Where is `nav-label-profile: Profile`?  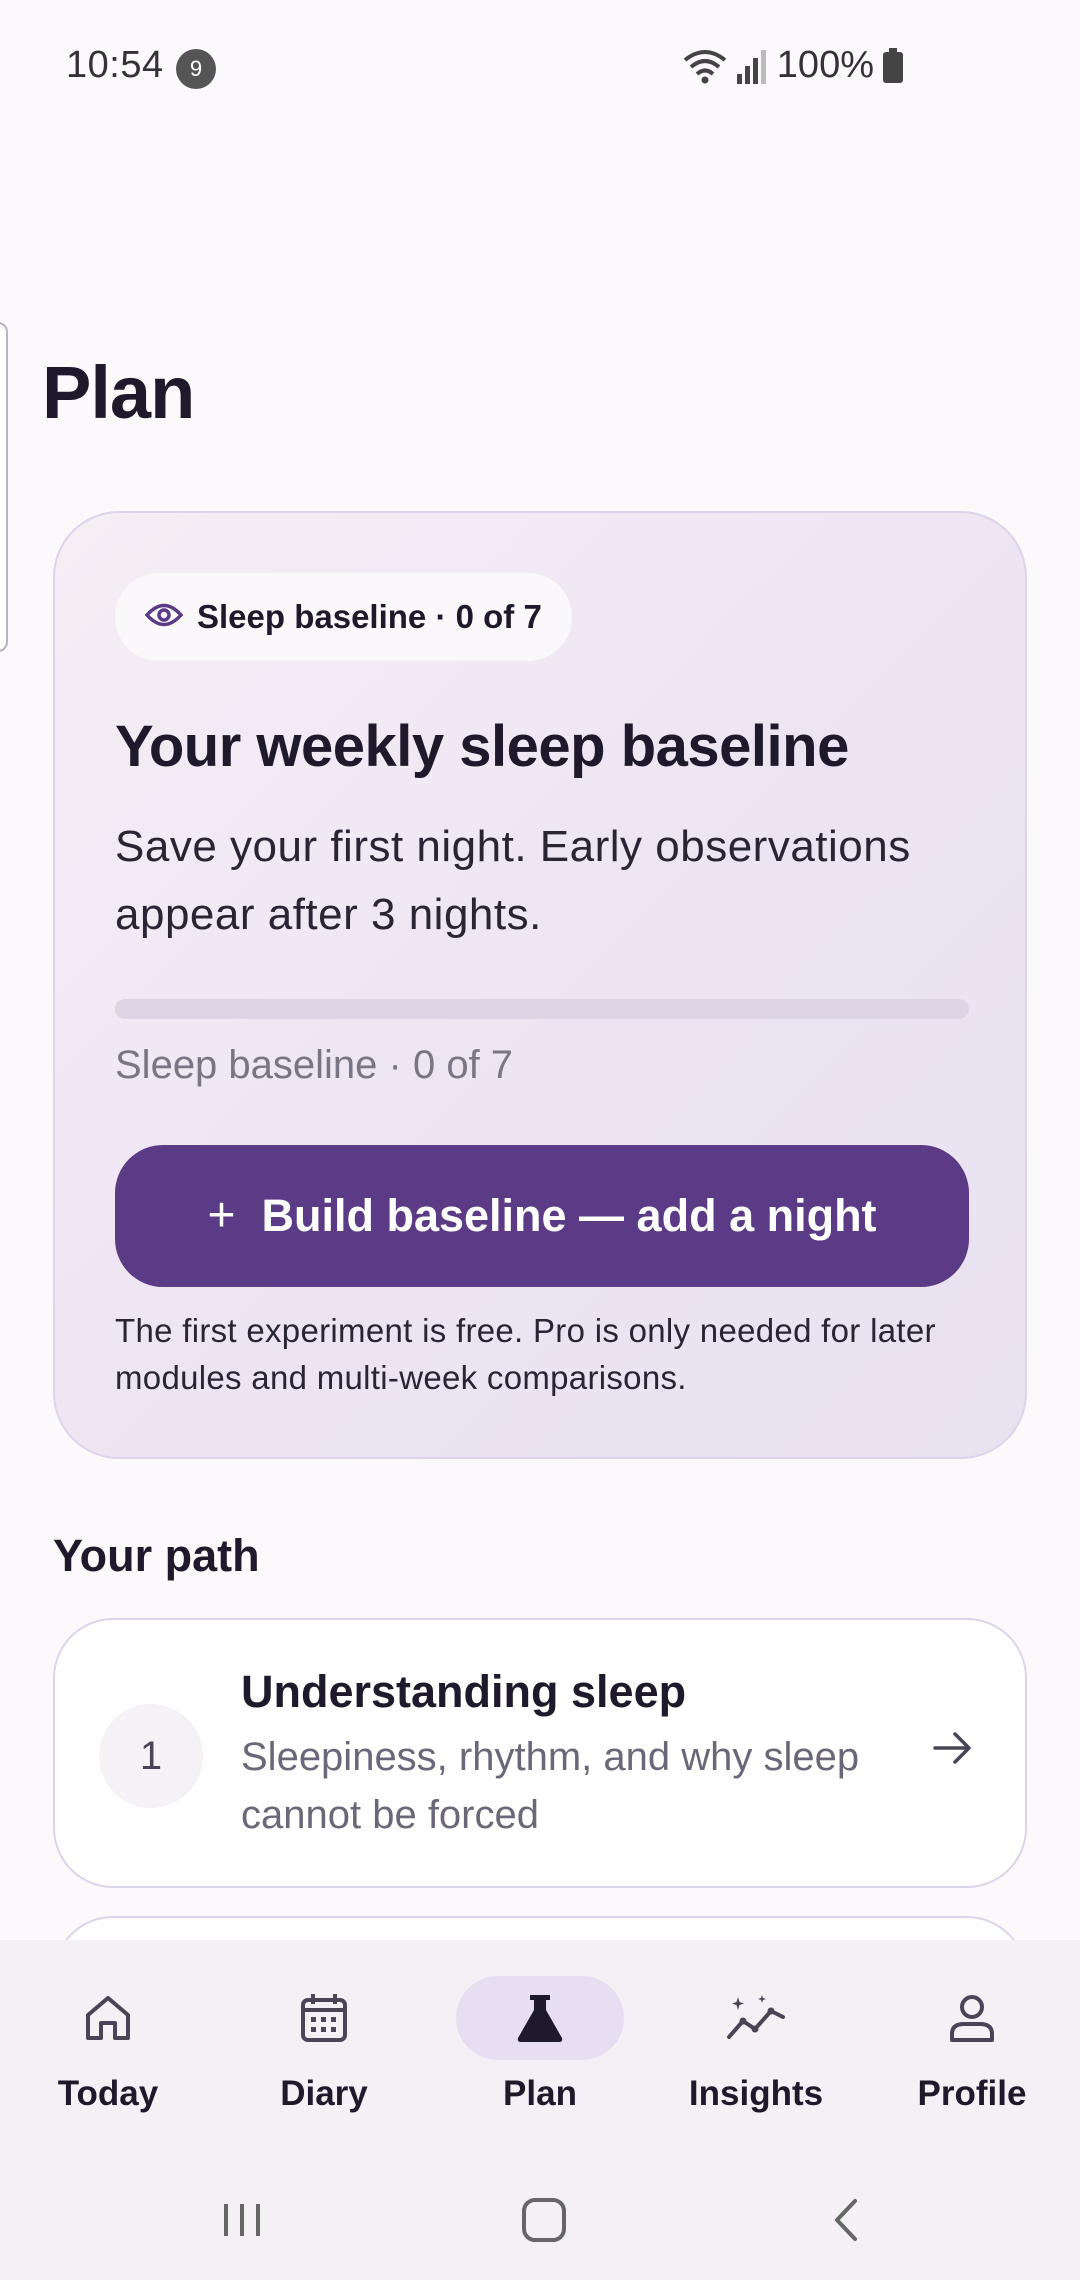
nav-label-profile: Profile is located at coordinates (972, 2093).